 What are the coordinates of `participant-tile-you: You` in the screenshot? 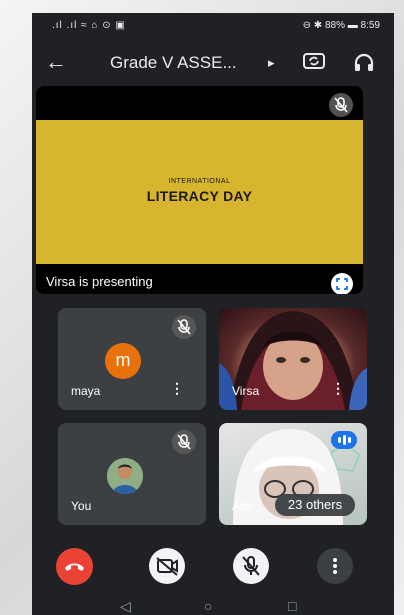 It's located at (132, 474).